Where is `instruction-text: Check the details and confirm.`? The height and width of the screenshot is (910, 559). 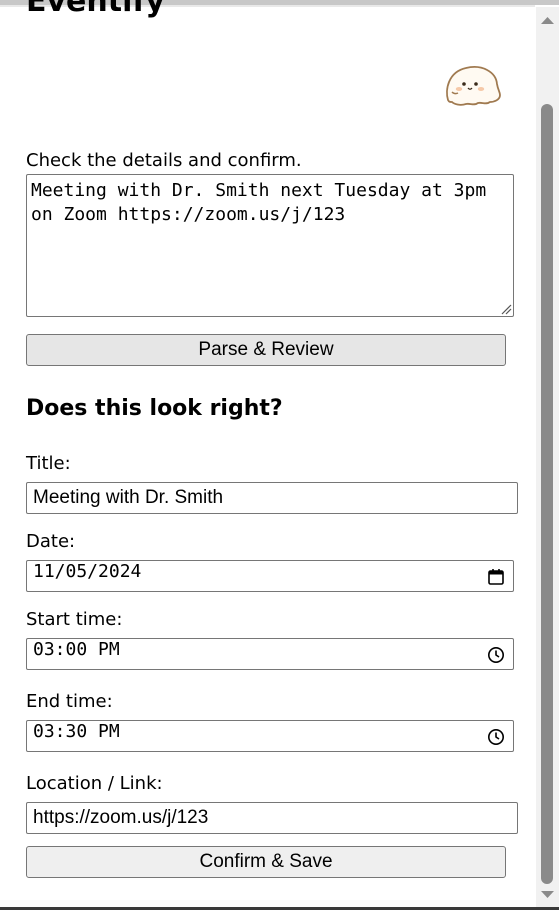 instruction-text: Check the details and confirm. is located at coordinates (164, 160).